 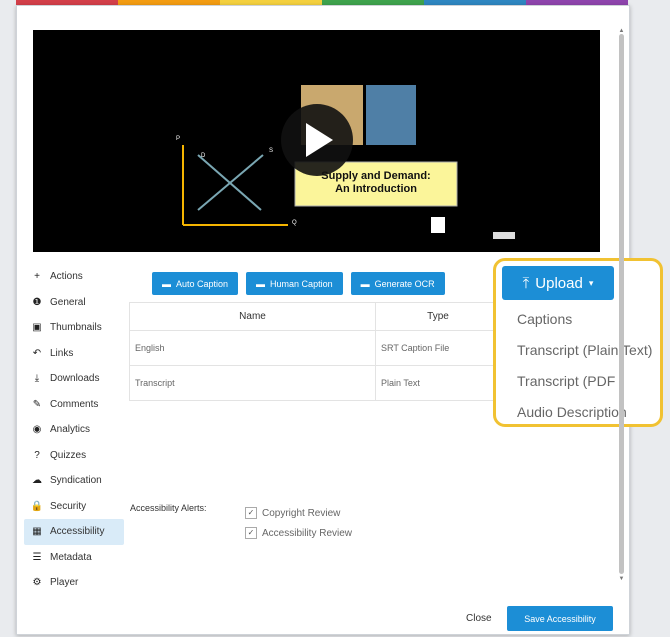 I want to click on sidebar-item-actions: + Actions, so click(x=74, y=277).